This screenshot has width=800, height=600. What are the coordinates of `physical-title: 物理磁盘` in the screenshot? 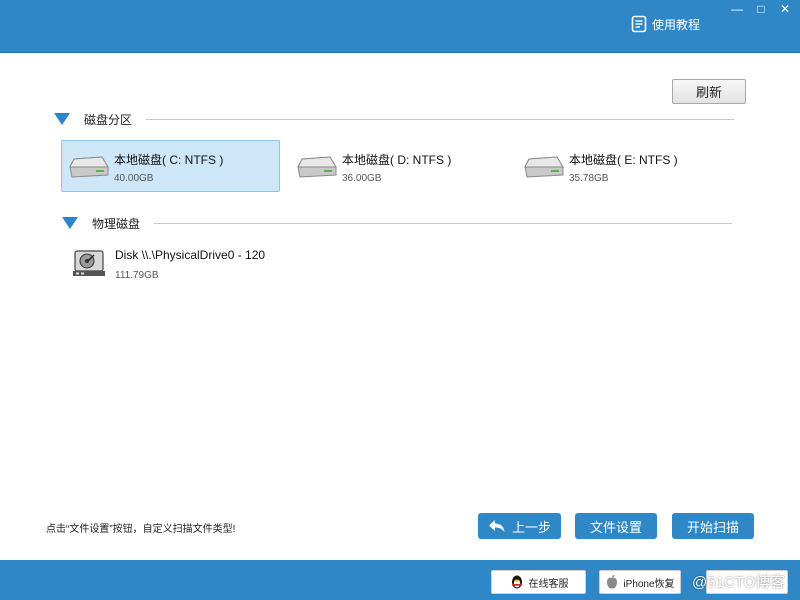 It's located at (116, 223).